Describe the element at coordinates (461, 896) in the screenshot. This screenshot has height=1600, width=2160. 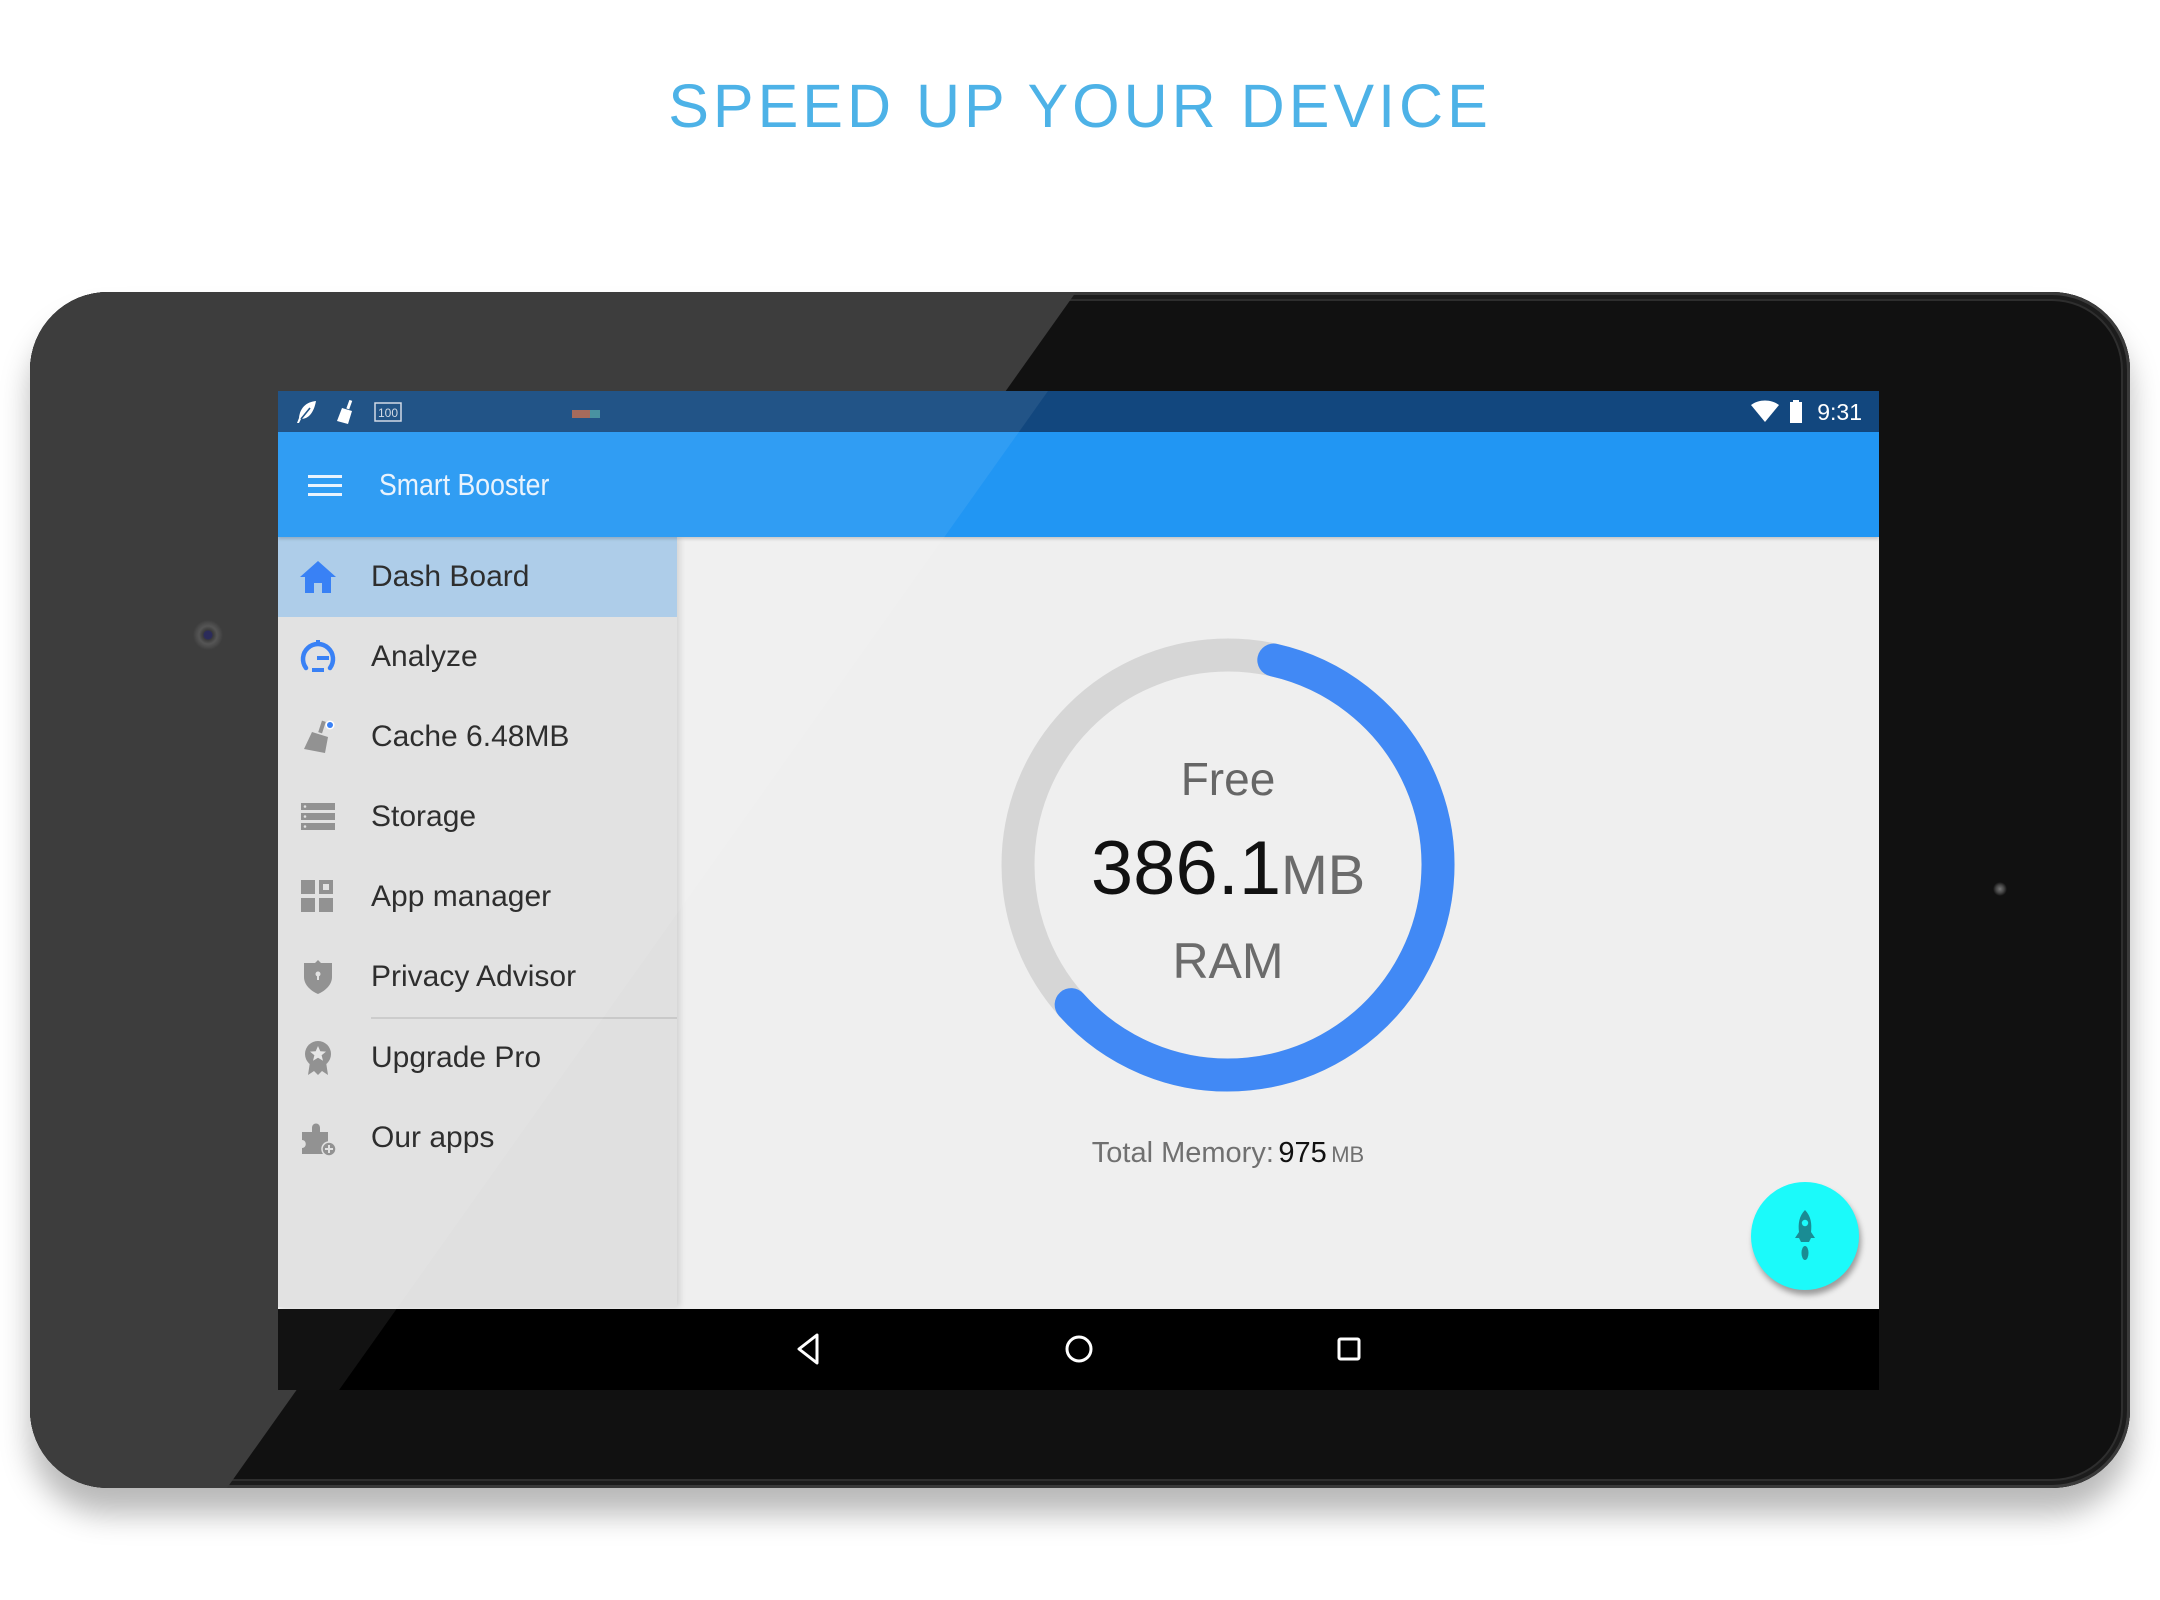
I see `drawer-item-label: App manager` at that location.